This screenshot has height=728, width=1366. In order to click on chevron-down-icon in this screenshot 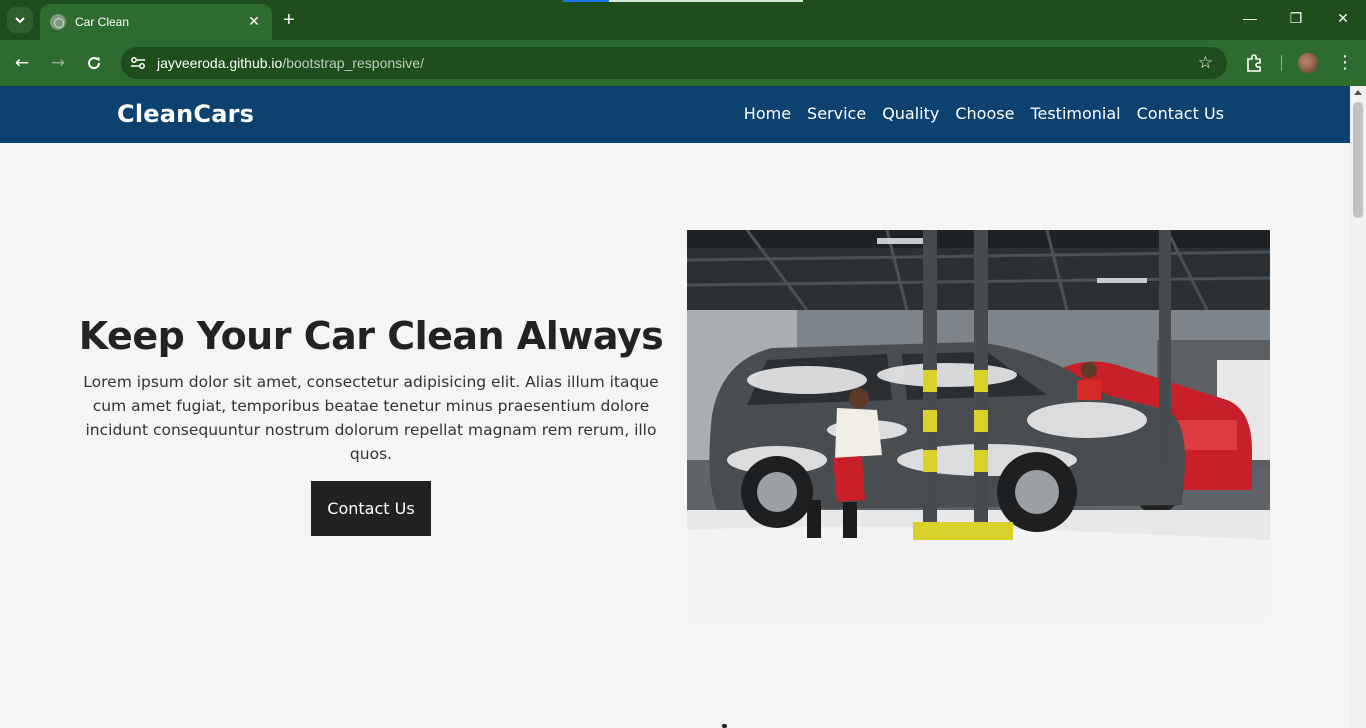, I will do `click(20, 20)`.